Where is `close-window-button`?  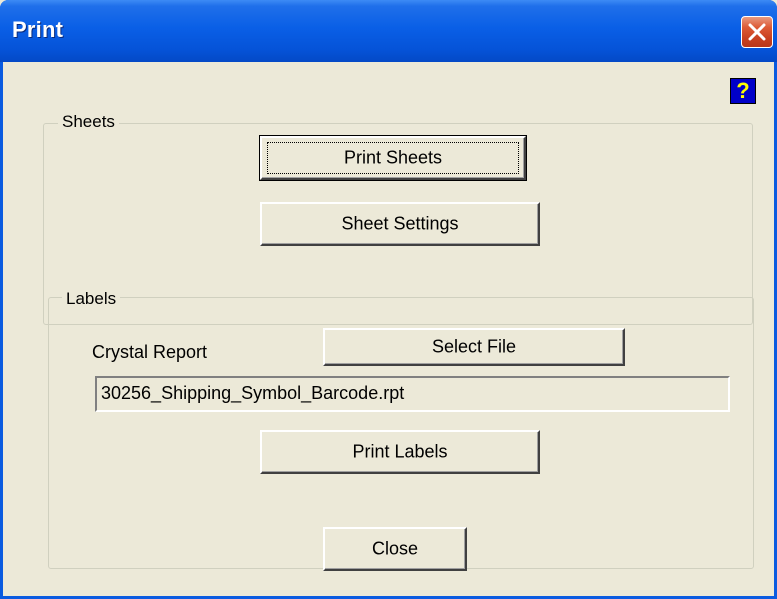 close-window-button is located at coordinates (757, 32).